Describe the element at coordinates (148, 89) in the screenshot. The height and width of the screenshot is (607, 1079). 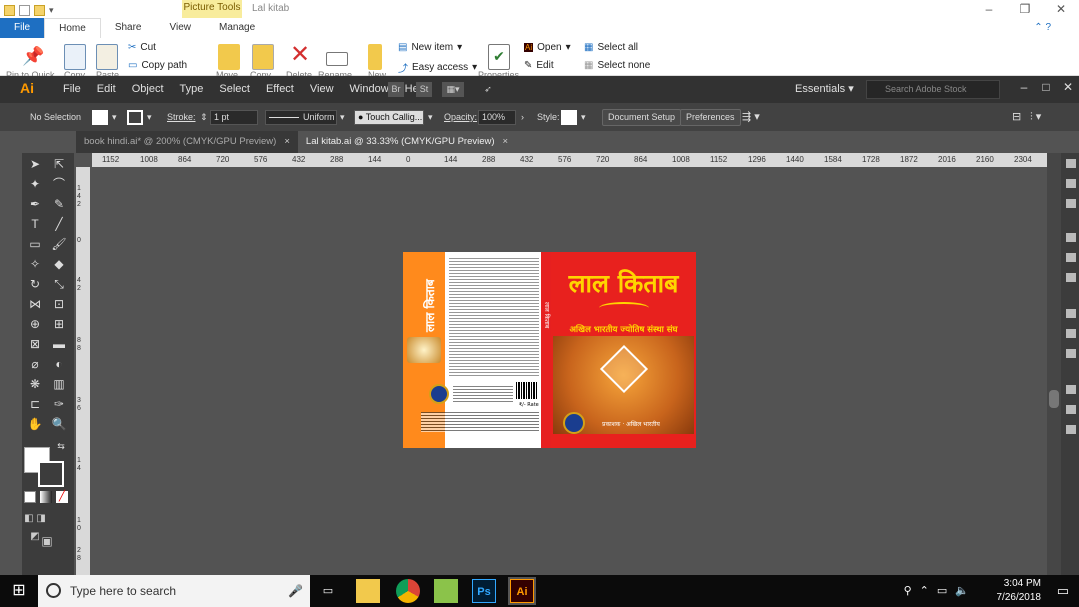
I see `menu-object: Object` at that location.